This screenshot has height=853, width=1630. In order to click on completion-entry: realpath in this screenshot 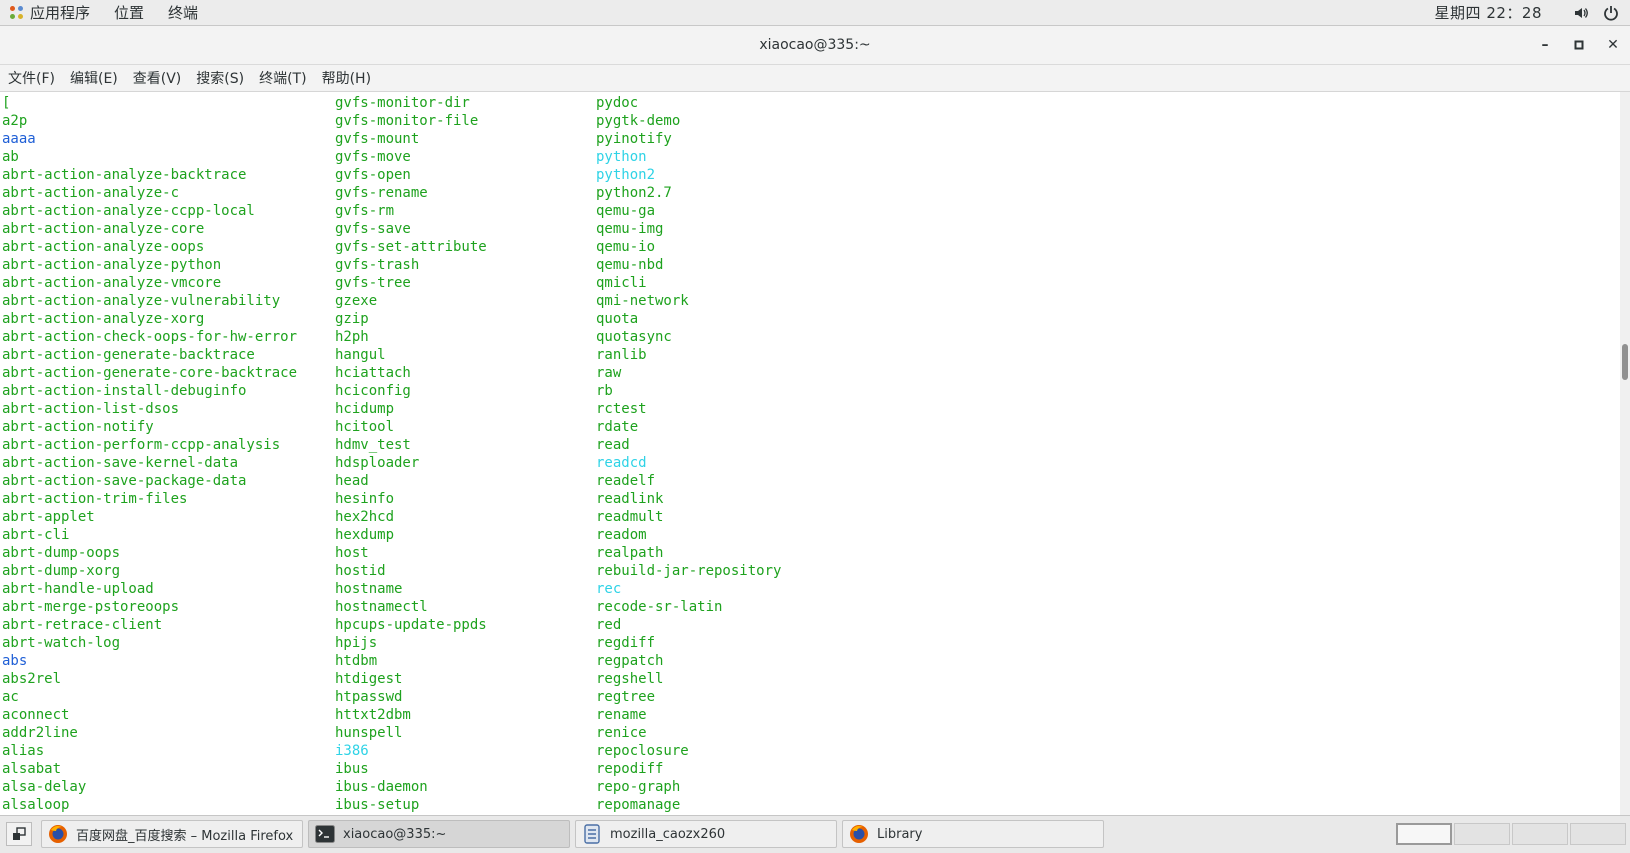, I will do `click(630, 553)`.